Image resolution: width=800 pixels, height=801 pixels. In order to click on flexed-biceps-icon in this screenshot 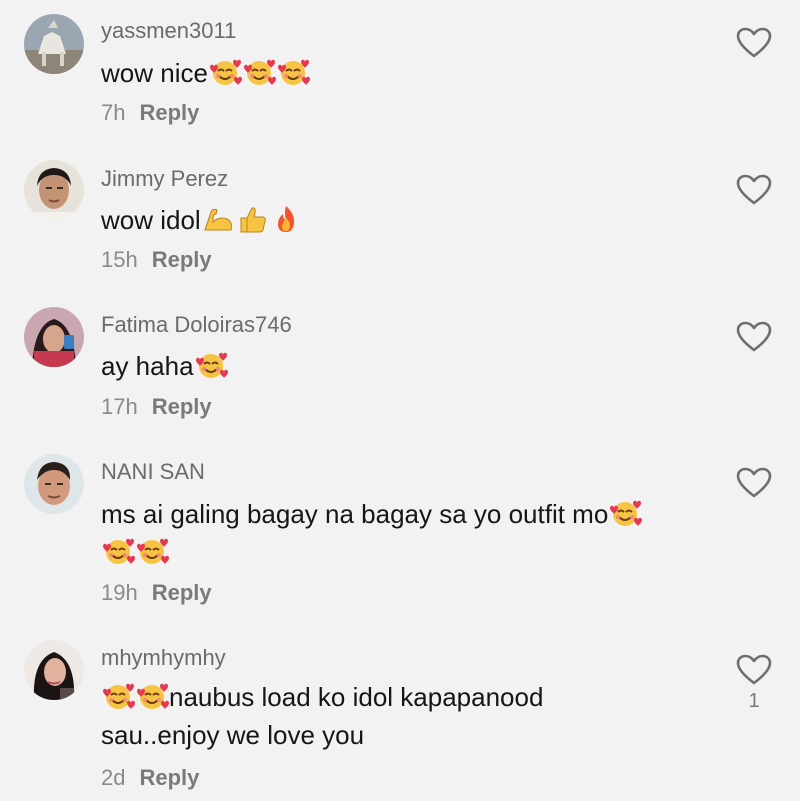, I will do `click(218, 219)`.